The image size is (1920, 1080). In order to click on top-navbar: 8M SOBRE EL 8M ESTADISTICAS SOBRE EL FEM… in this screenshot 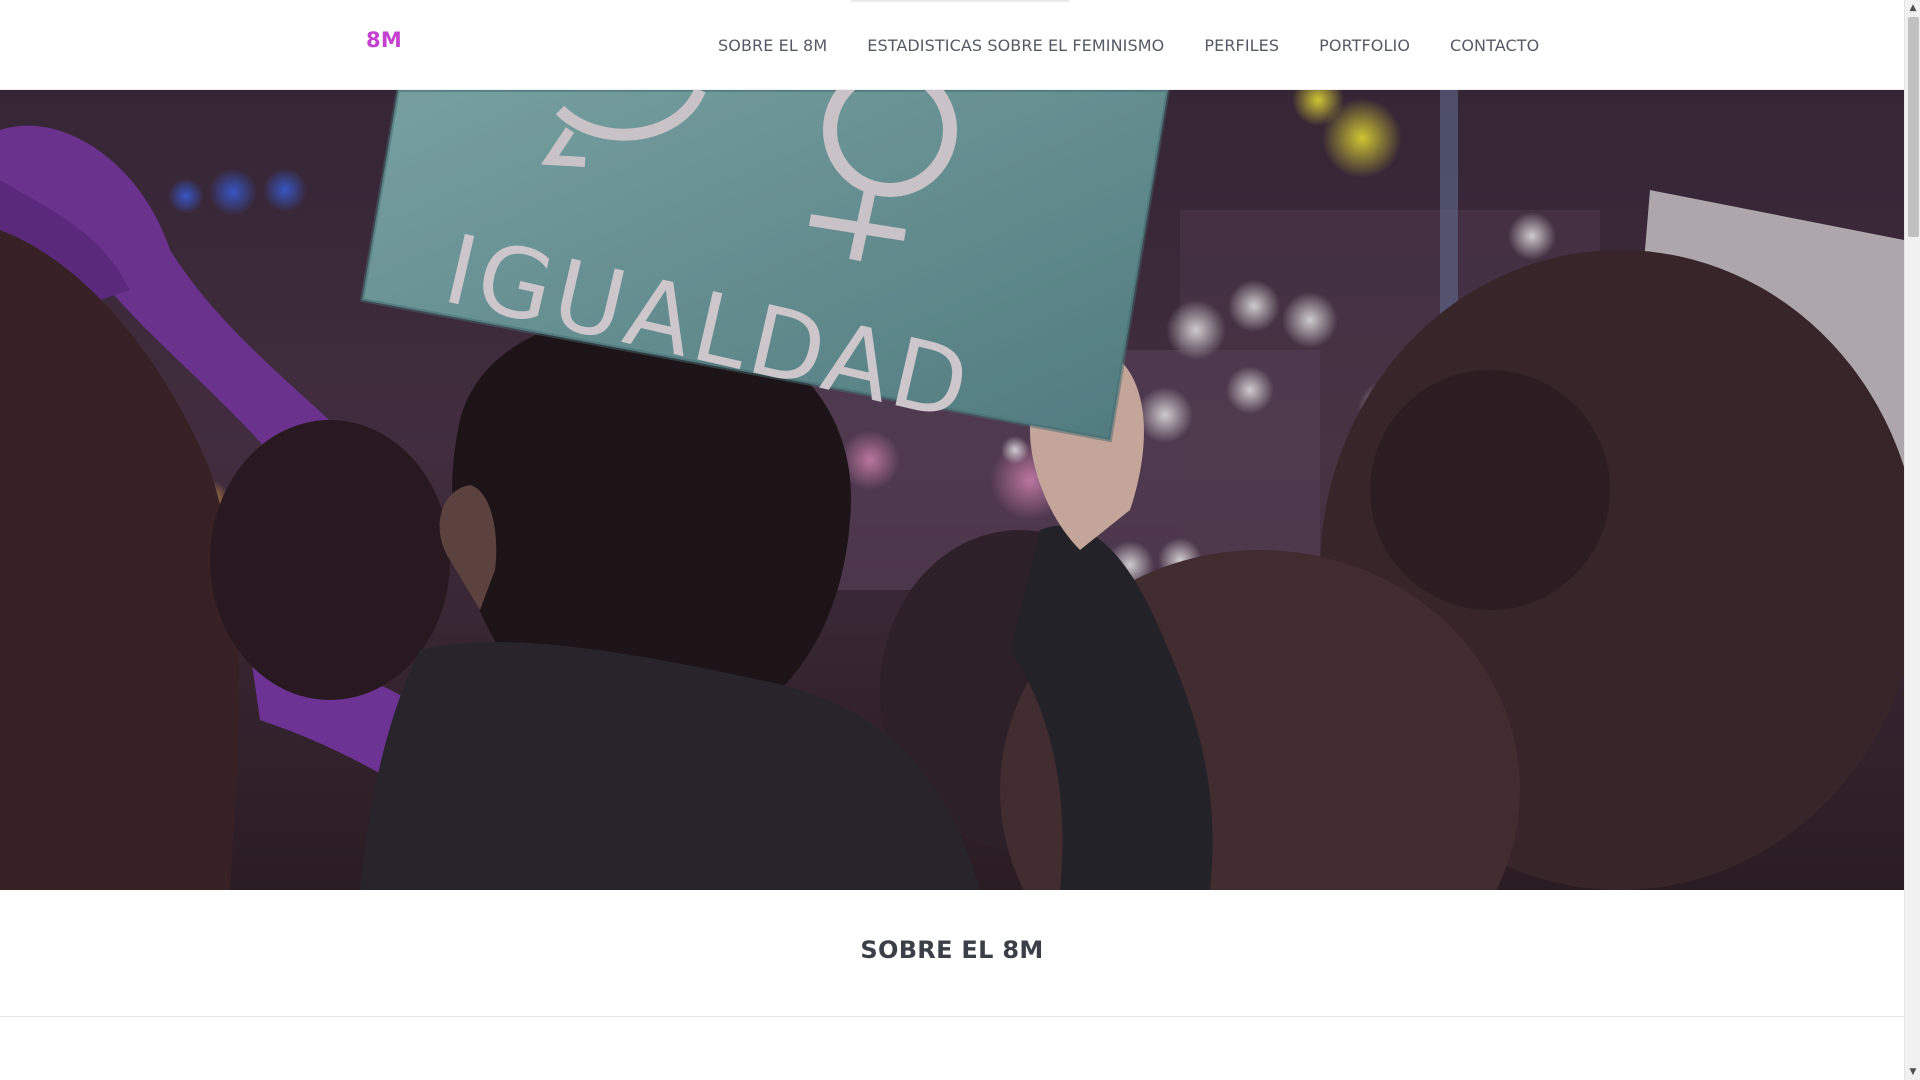, I will do `click(952, 45)`.